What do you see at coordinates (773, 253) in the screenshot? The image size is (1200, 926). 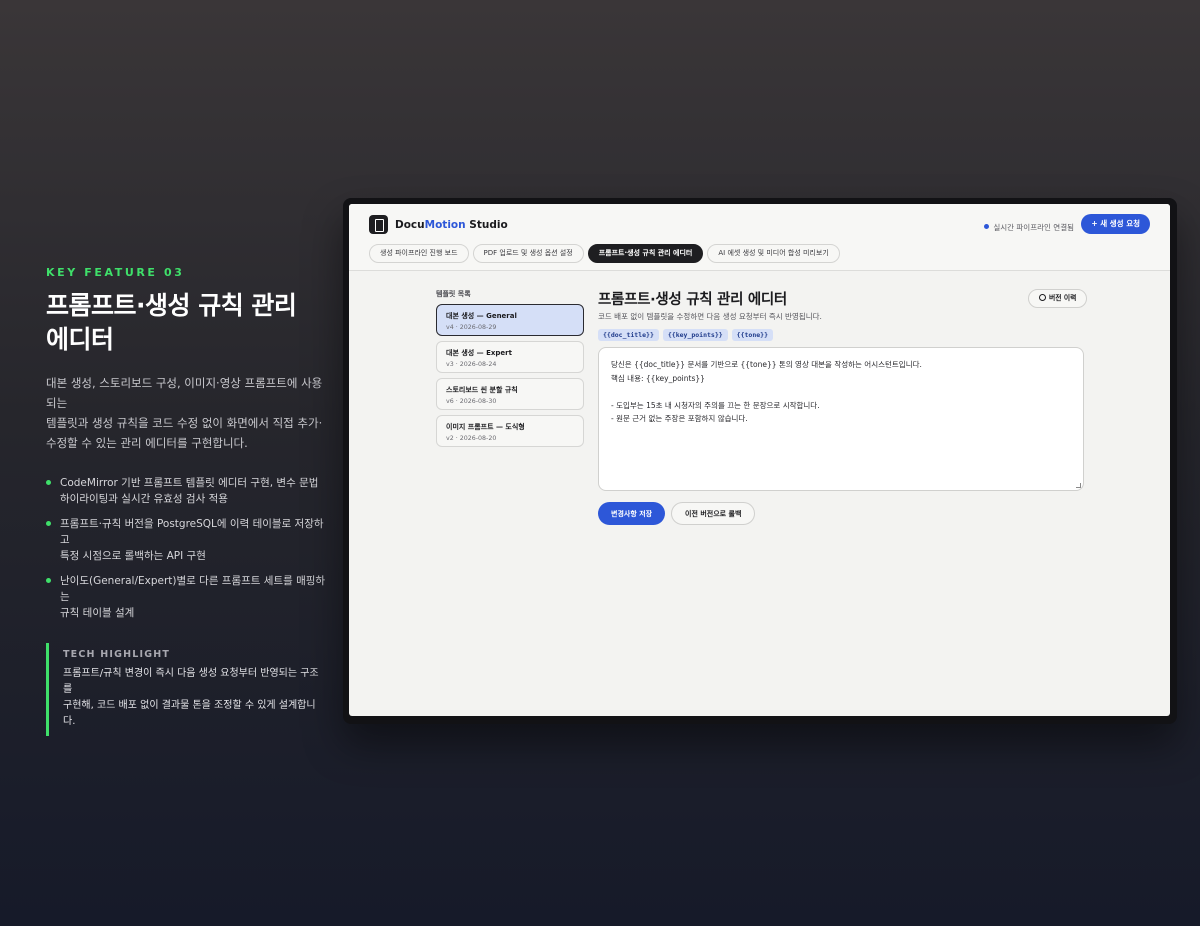 I see `tab-ai-asset-preview: AI 에셋 생성 및 미디어 합성 미리보기` at bounding box center [773, 253].